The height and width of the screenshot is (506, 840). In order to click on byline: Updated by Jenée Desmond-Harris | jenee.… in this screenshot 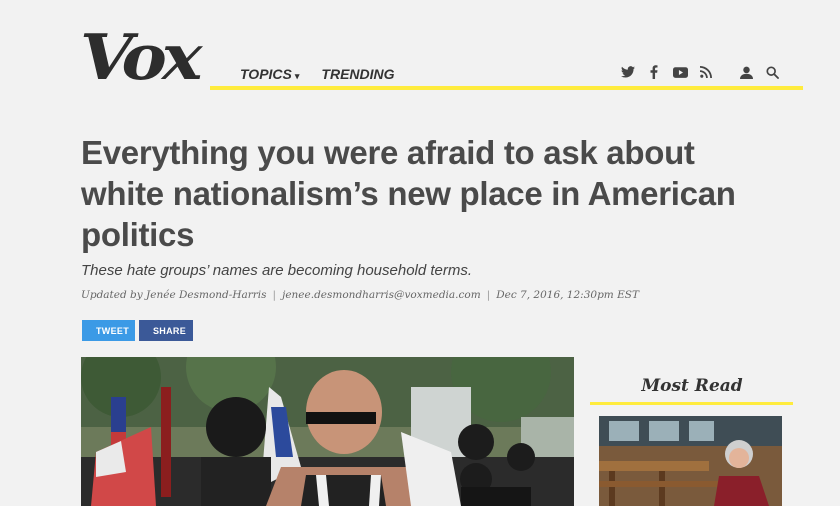, I will do `click(360, 295)`.